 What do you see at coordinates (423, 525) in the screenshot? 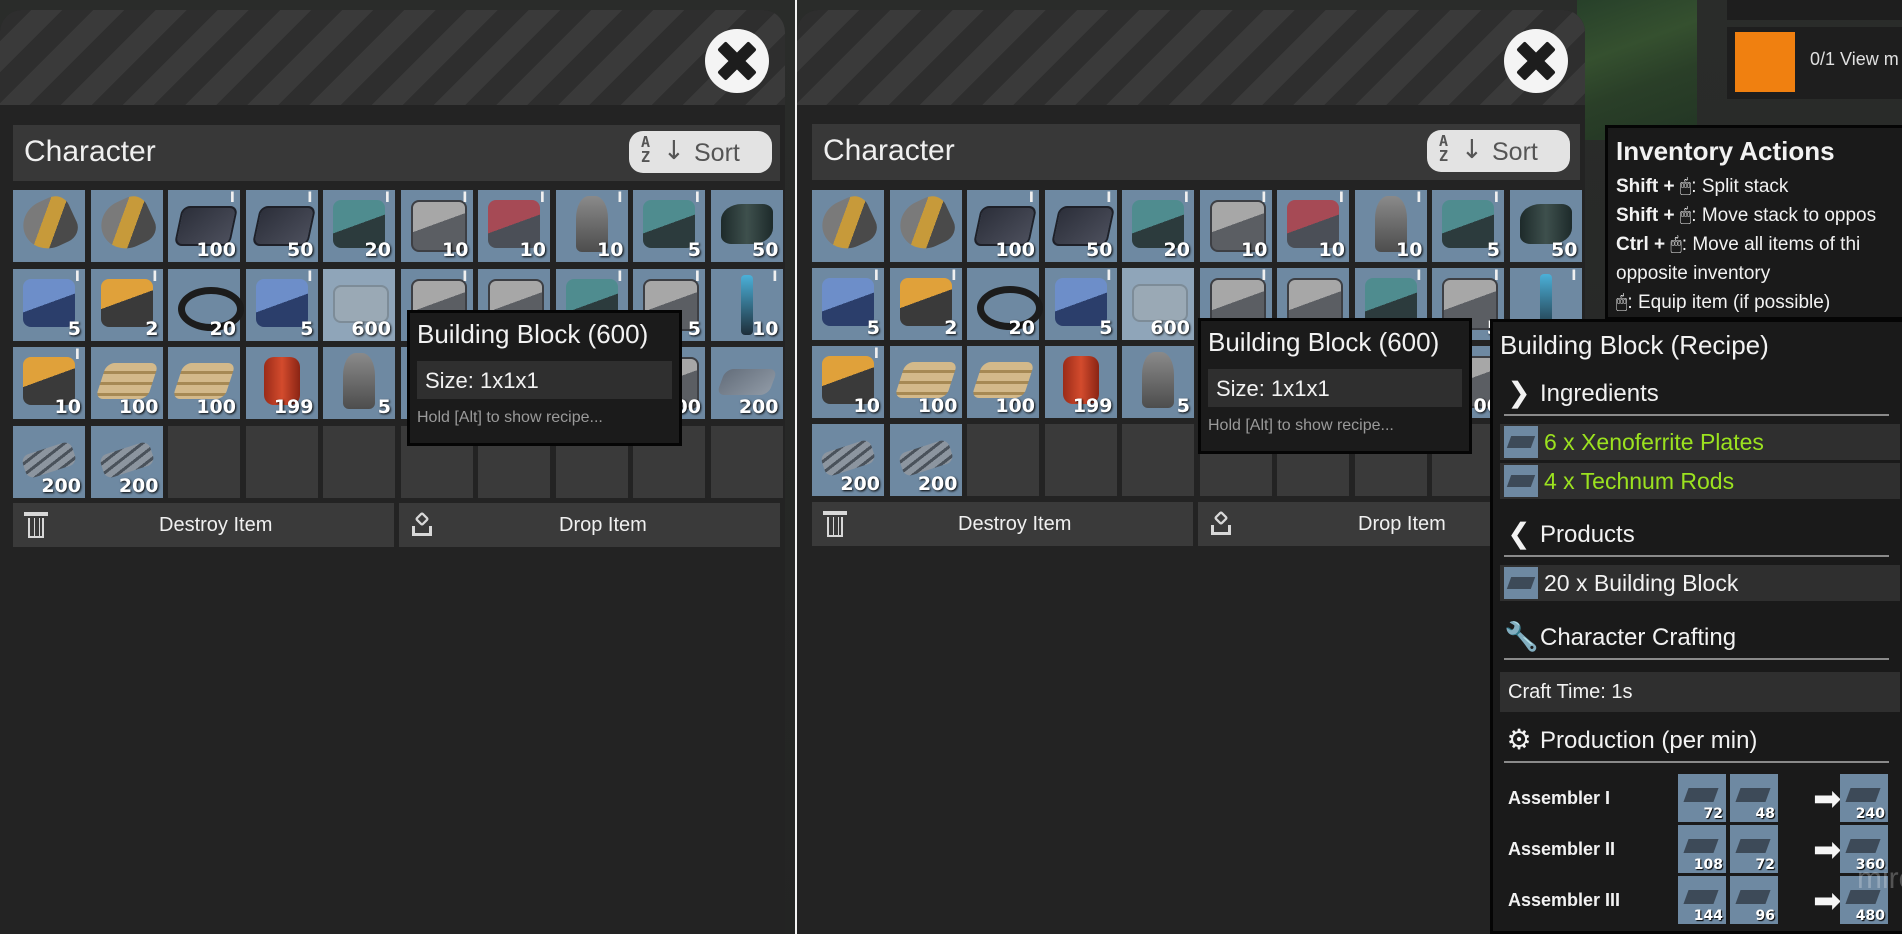
I see `drop-icon` at bounding box center [423, 525].